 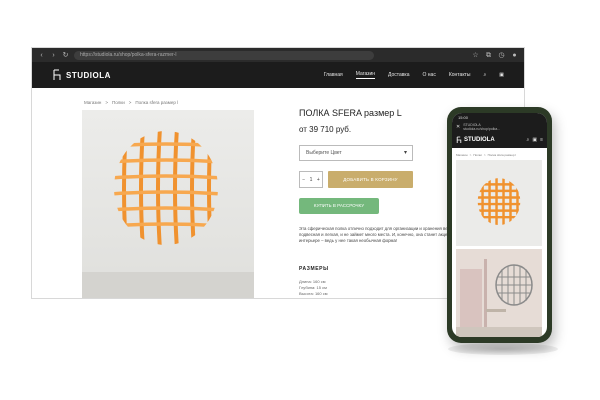 What do you see at coordinates (325, 129) in the screenshot?
I see `product-price: от 39 710 руб.` at bounding box center [325, 129].